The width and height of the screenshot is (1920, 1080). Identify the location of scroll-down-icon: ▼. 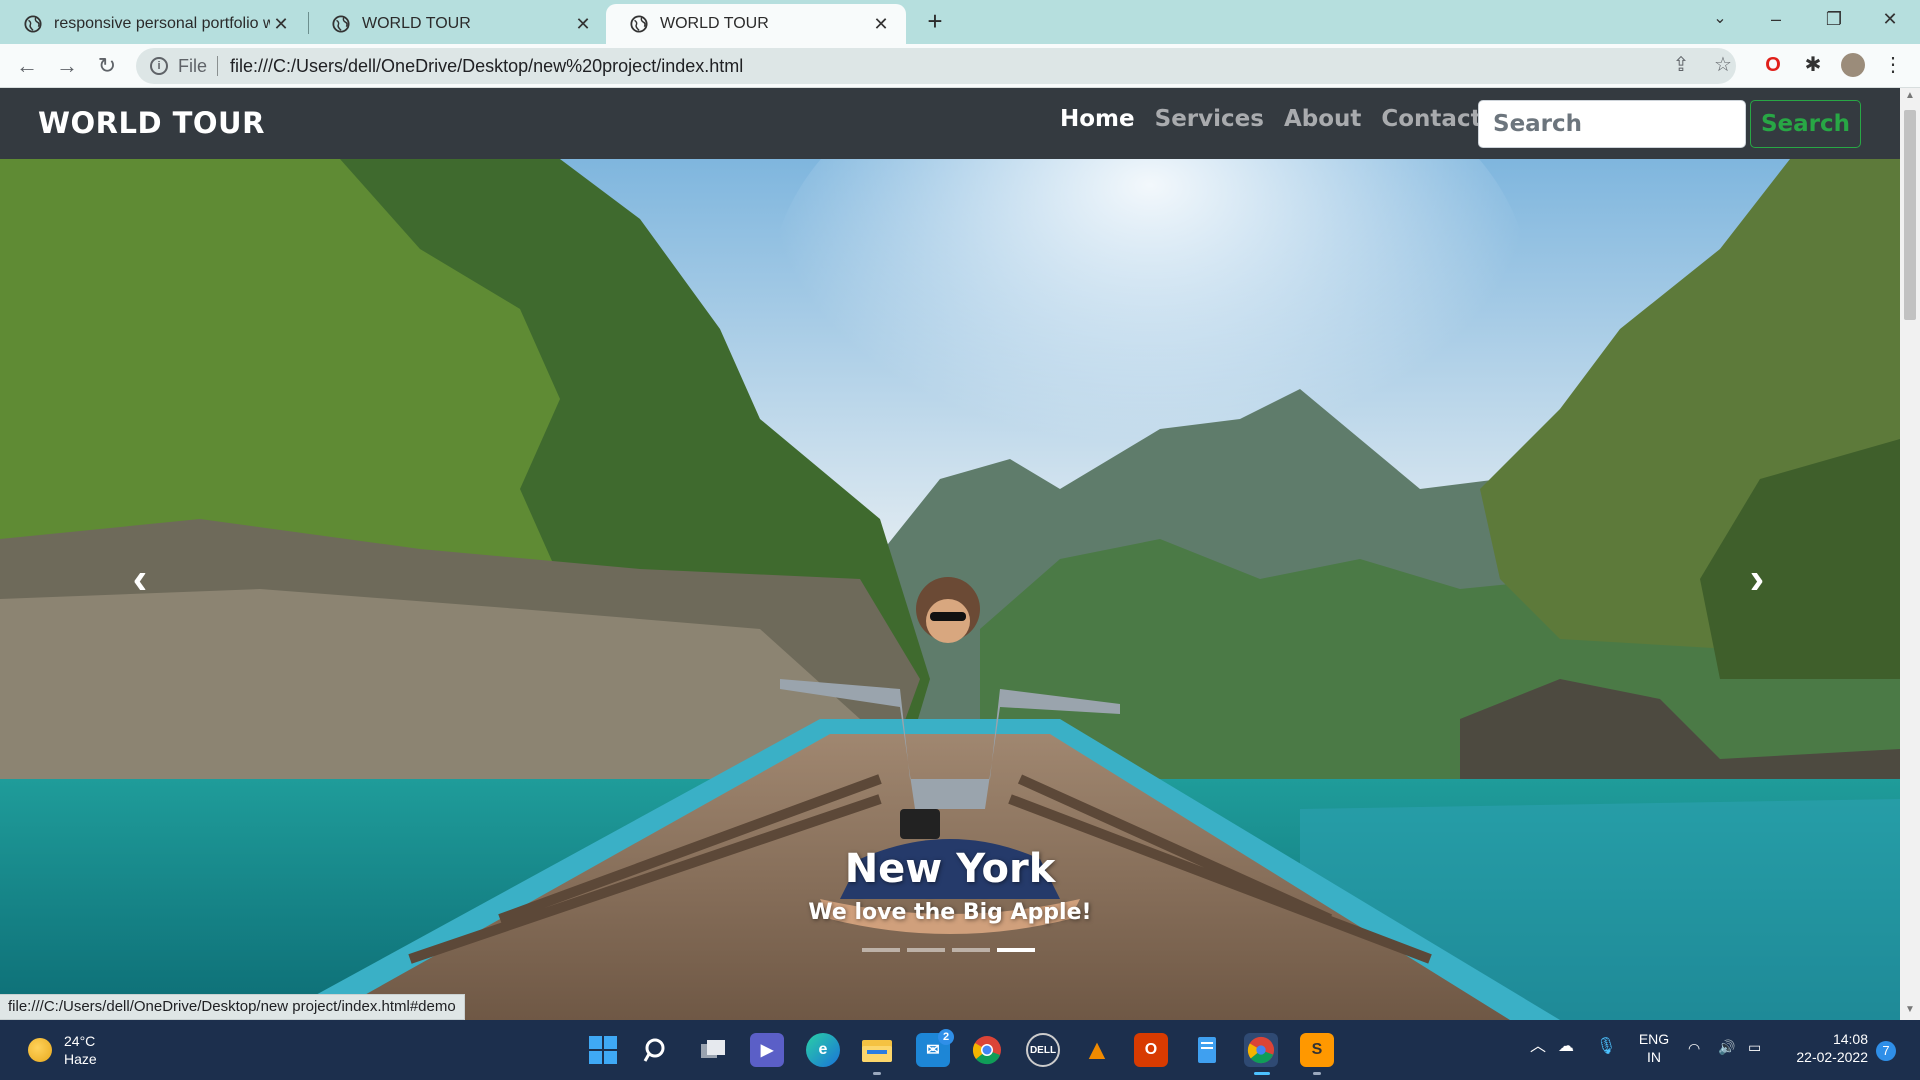
(1910, 1010).